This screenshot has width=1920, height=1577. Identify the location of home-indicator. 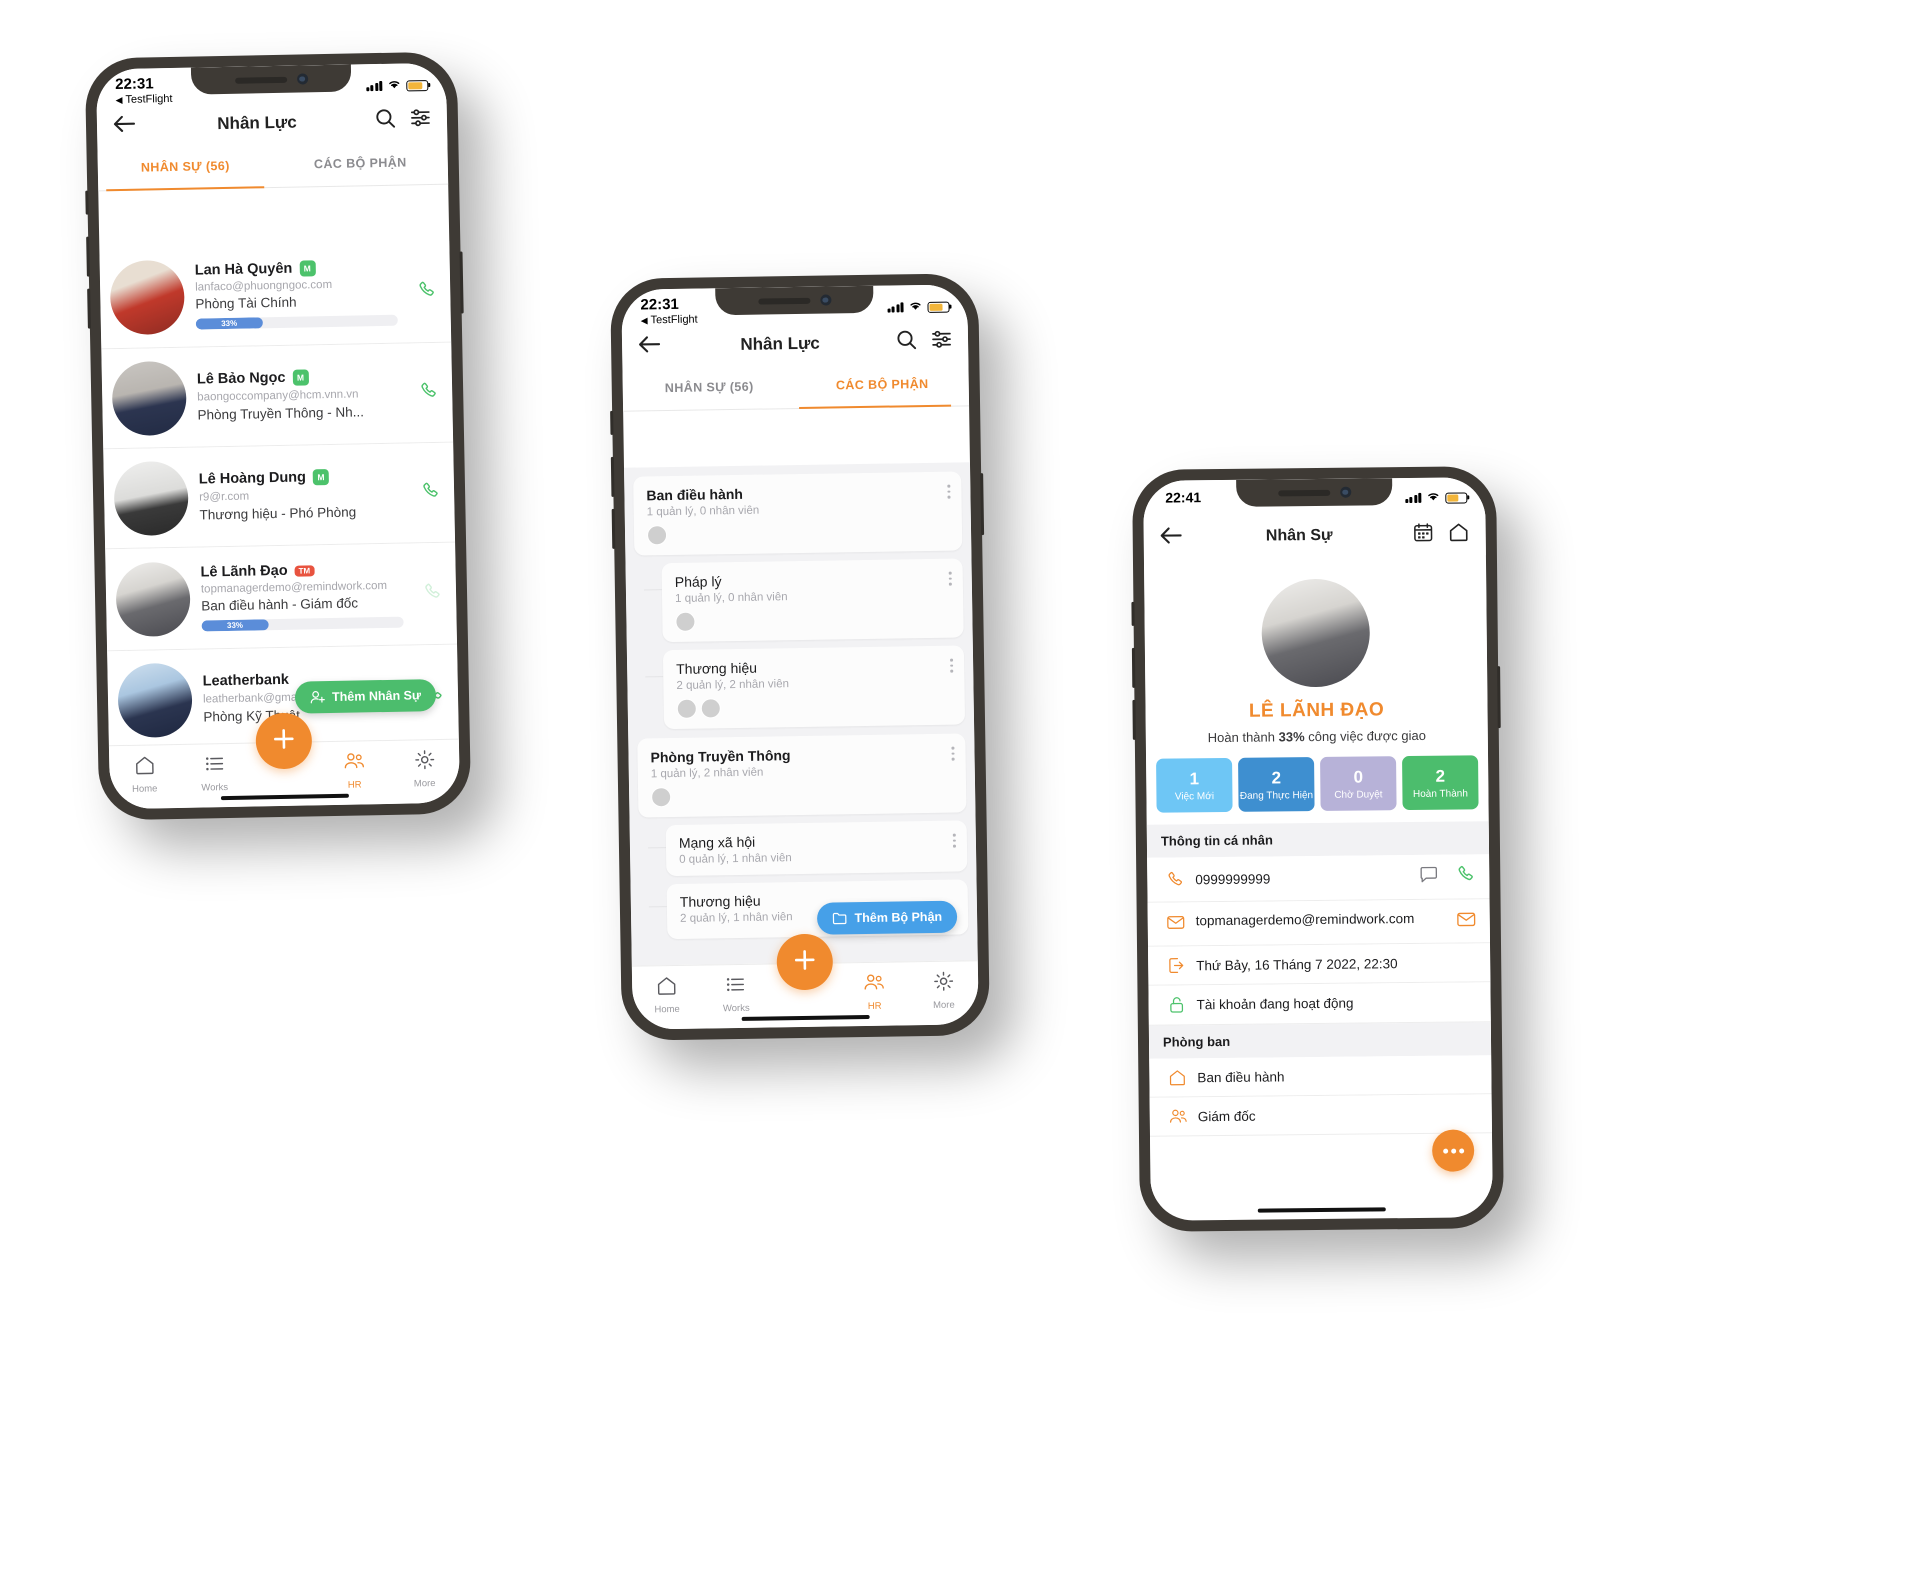
(1321, 1210).